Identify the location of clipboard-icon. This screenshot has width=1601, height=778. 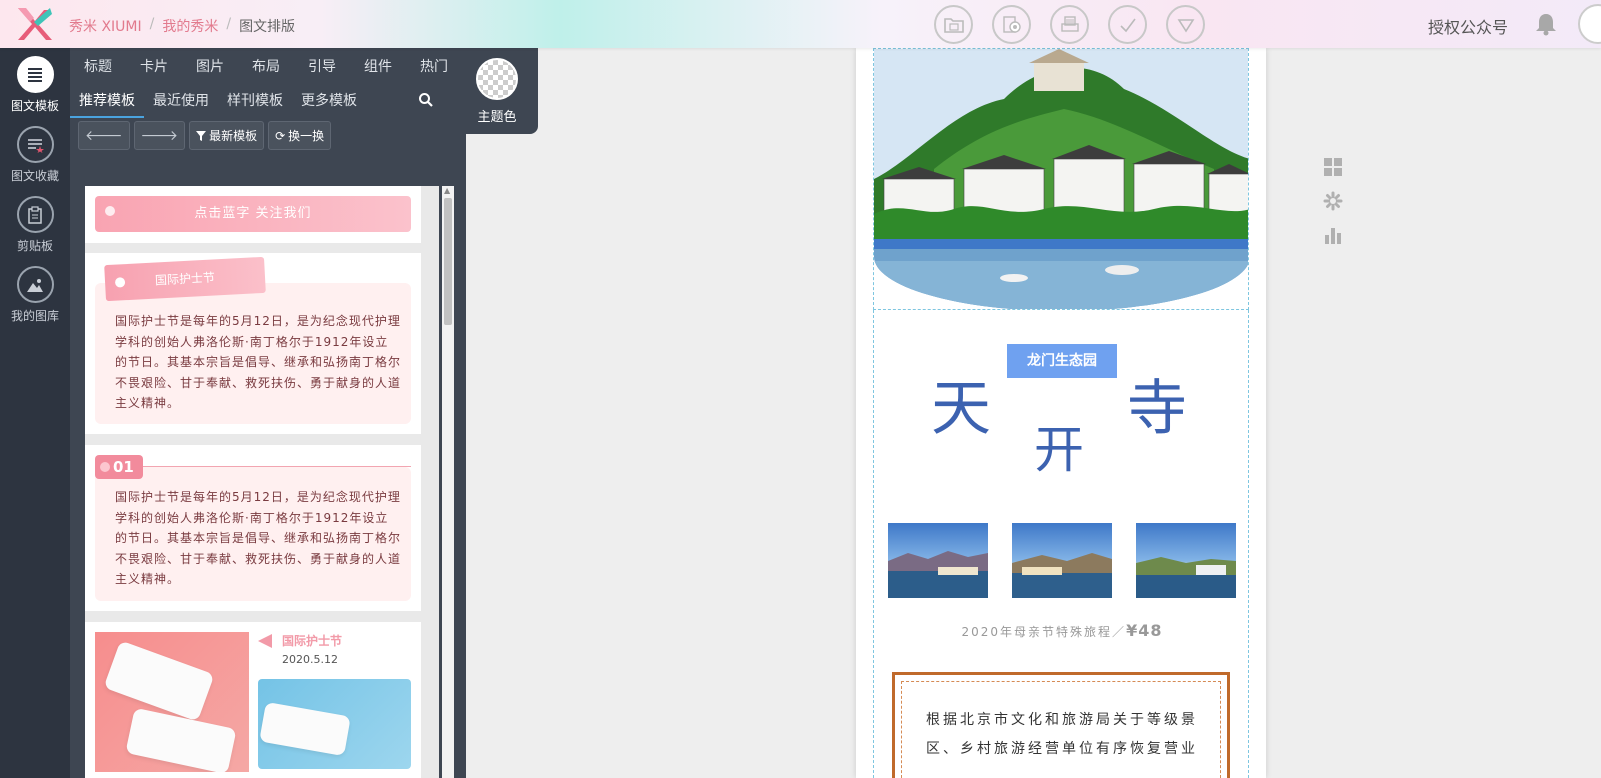
(35, 214).